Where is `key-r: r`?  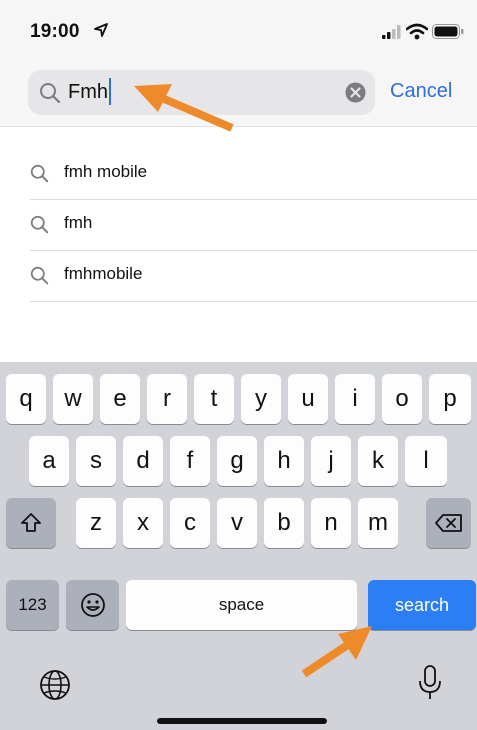
key-r: r is located at coordinates (167, 399).